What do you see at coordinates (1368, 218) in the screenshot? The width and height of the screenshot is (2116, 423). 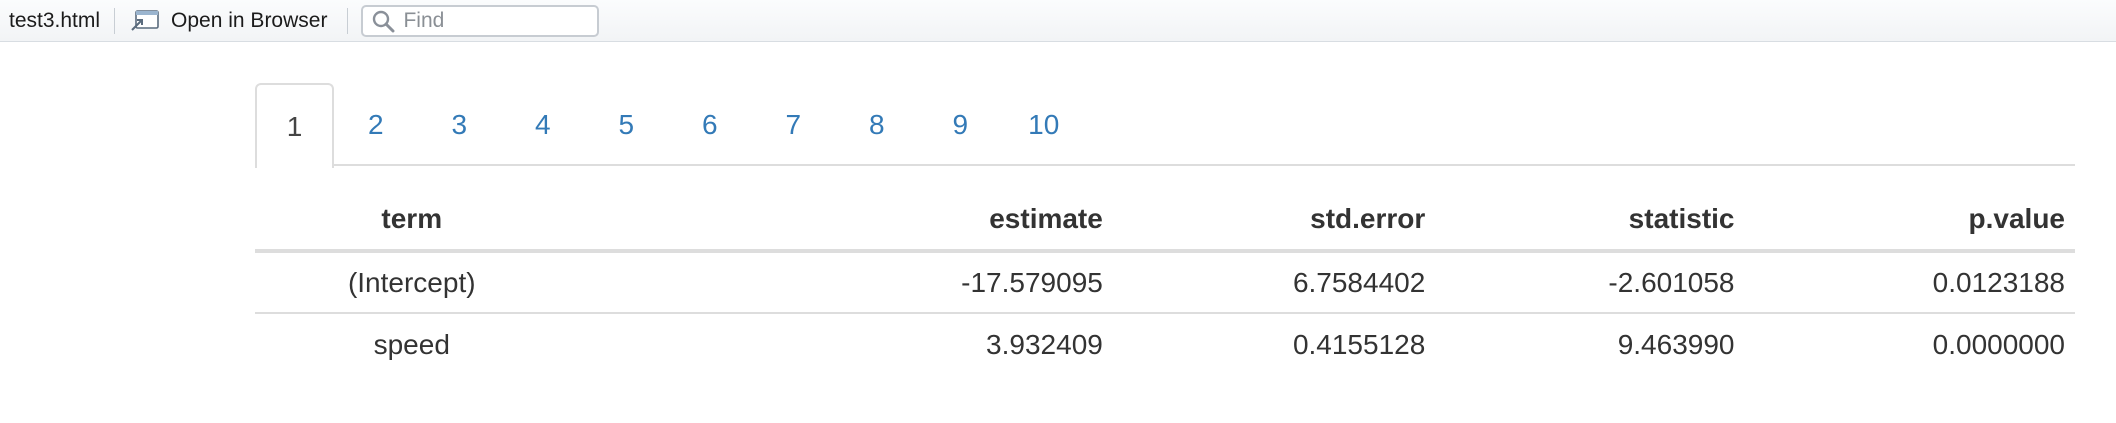 I see `column-header-std-error: std.error` at bounding box center [1368, 218].